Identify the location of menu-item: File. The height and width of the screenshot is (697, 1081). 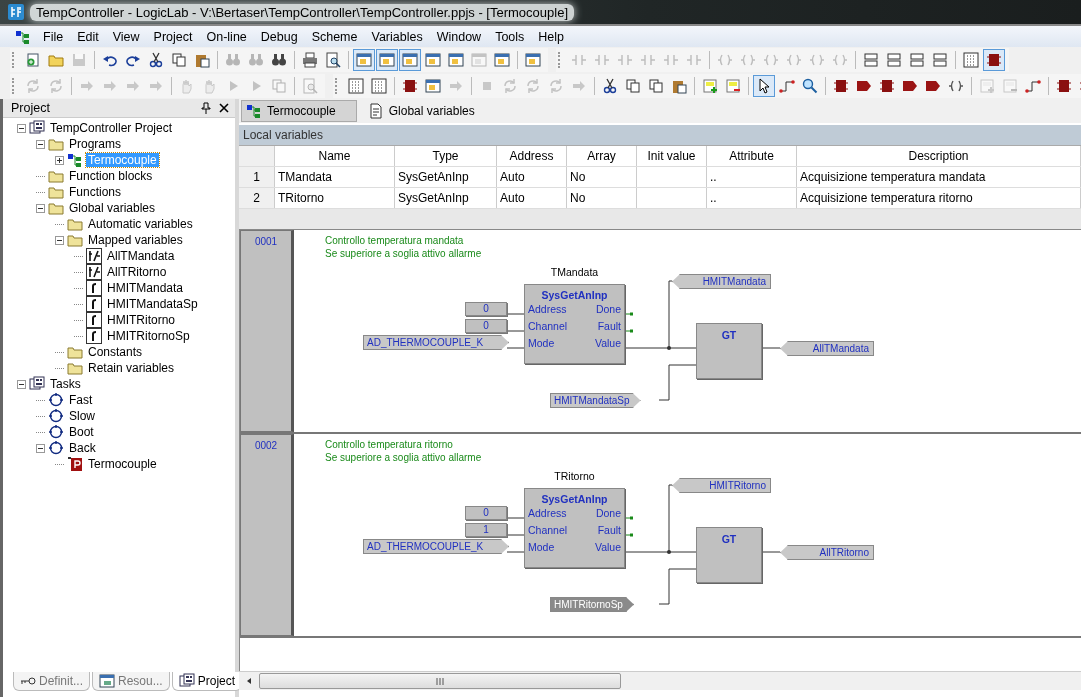
(53, 36).